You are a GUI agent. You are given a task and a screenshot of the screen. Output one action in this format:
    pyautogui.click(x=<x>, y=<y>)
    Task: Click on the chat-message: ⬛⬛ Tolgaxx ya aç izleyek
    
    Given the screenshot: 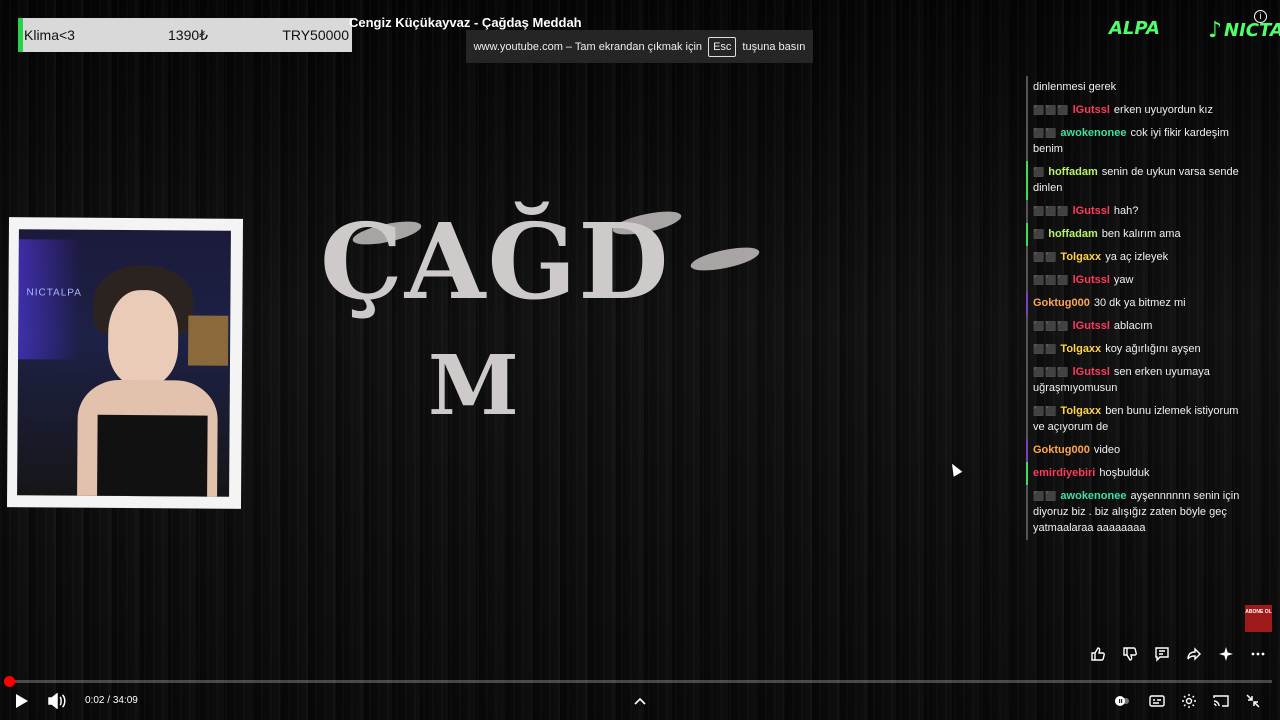 What is the action you would take?
    pyautogui.click(x=1140, y=257)
    